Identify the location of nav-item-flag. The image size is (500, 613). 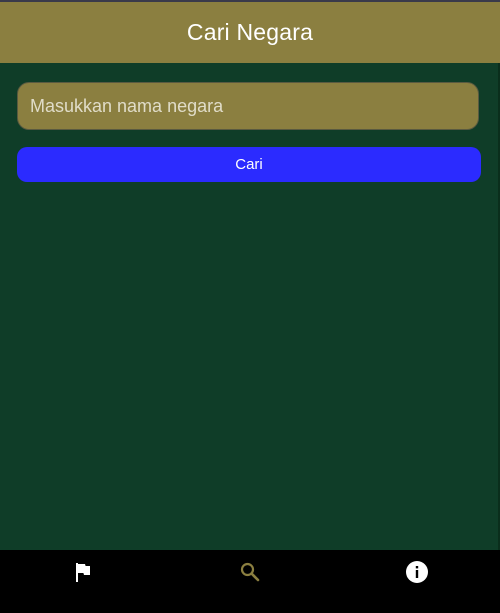
(83, 581).